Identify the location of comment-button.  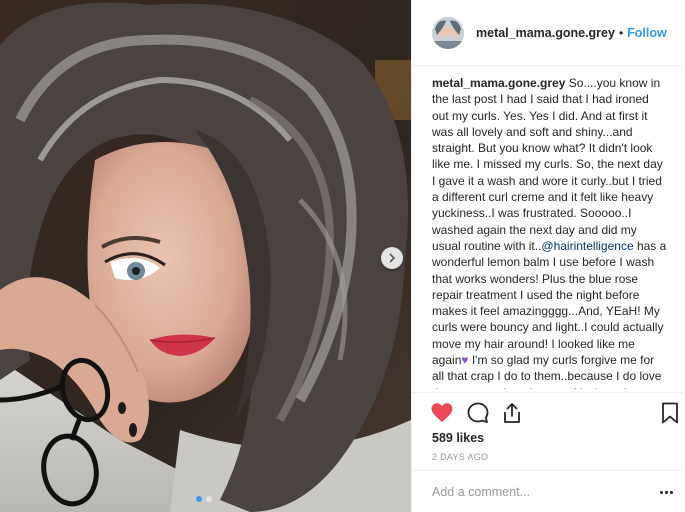
(478, 413).